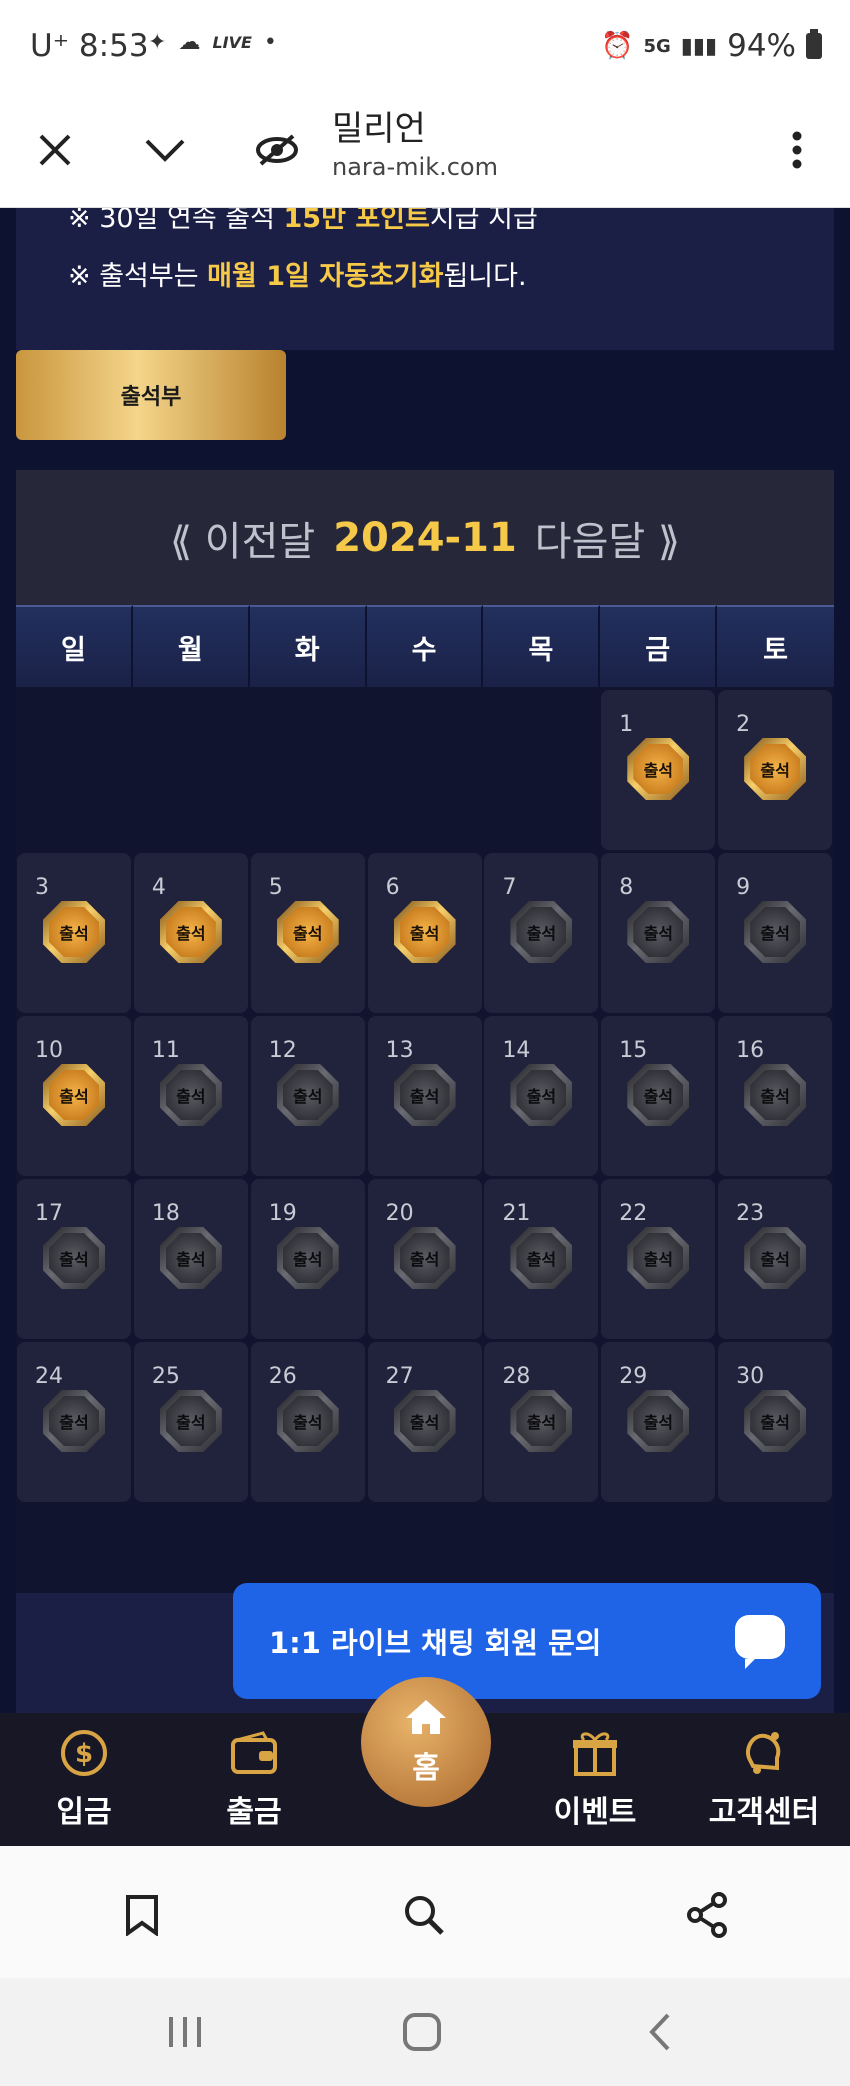 Image resolution: width=850 pixels, height=2086 pixels. I want to click on calendar-day-cell: 3 출석, so click(74, 933).